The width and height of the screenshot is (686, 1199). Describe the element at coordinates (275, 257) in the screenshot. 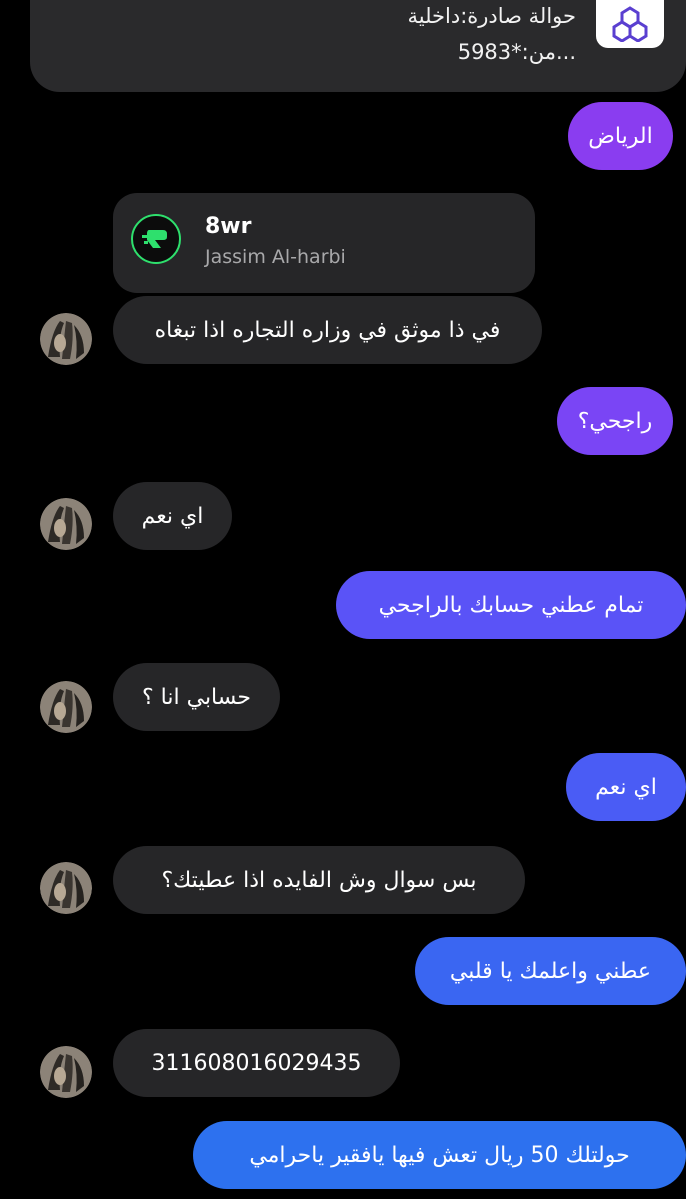

I see `shared-profile-subtitle: Jassim Al-harbi` at that location.